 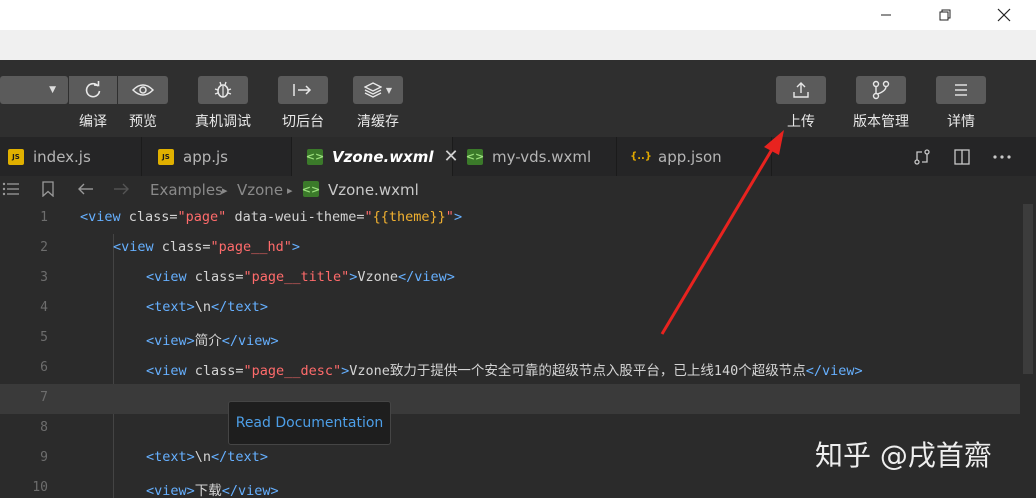 I want to click on minimize-icon, so click(x=886, y=15).